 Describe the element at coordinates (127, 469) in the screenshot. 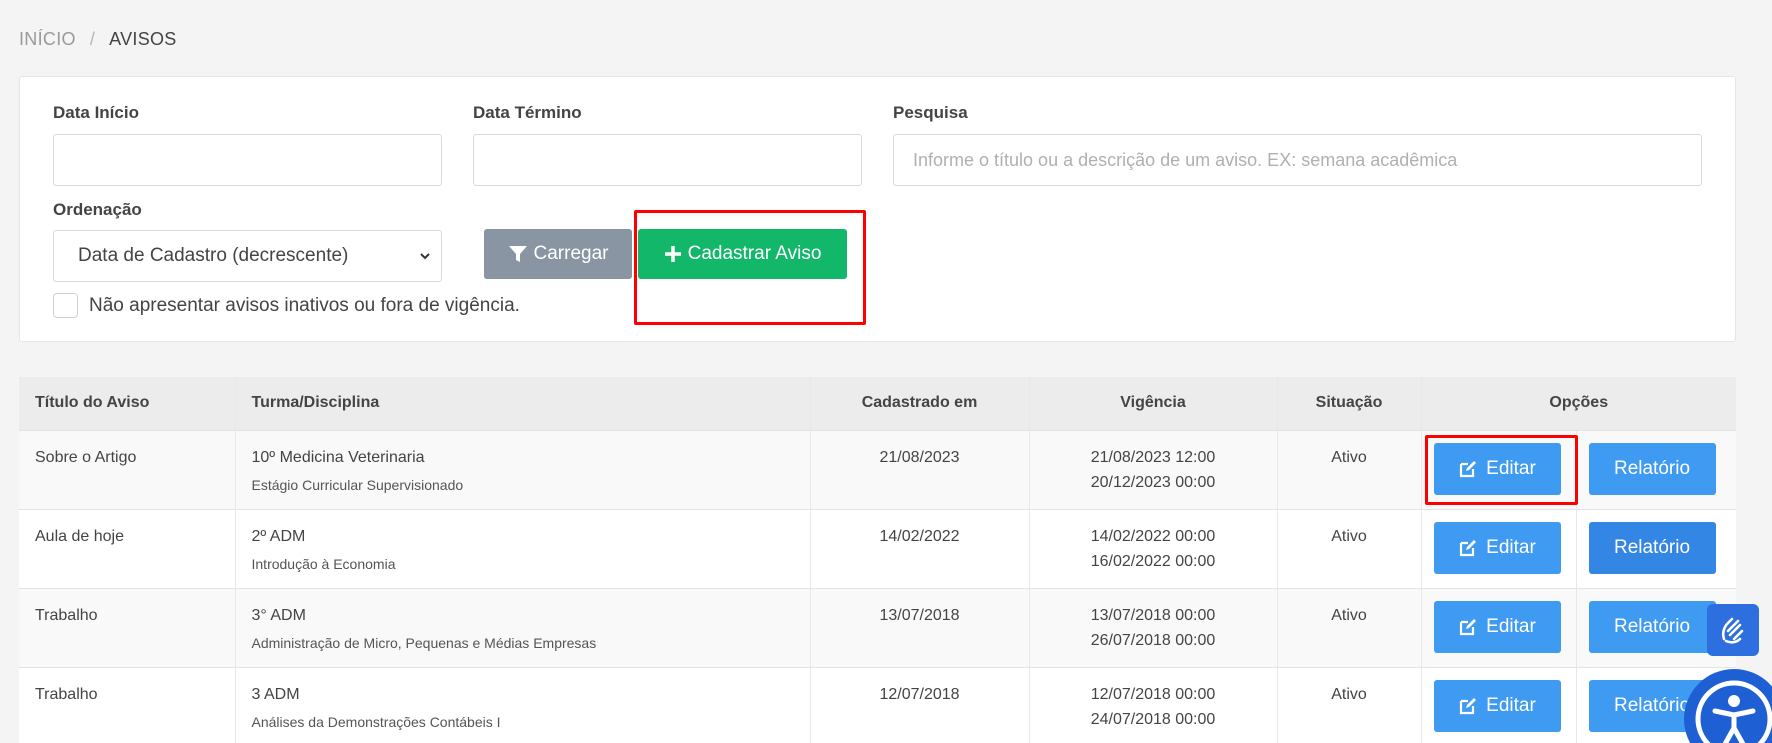

I see `notice-title: Sobre o Artigo` at that location.